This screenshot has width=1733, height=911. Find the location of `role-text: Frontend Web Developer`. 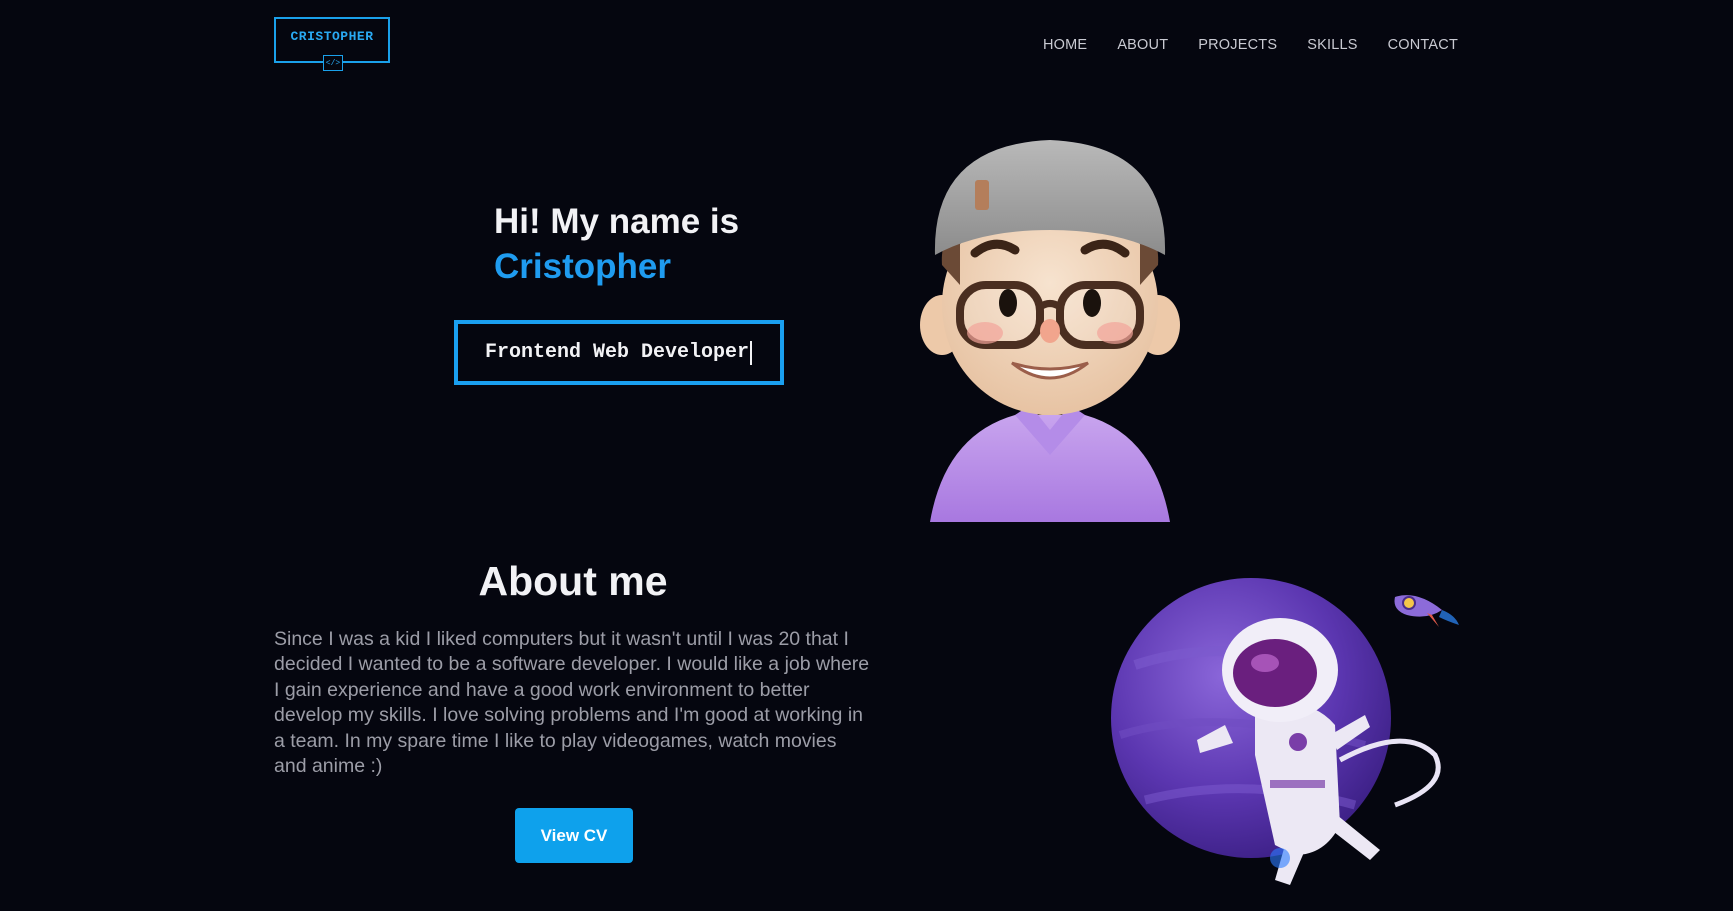

role-text: Frontend Web Developer is located at coordinates (617, 352).